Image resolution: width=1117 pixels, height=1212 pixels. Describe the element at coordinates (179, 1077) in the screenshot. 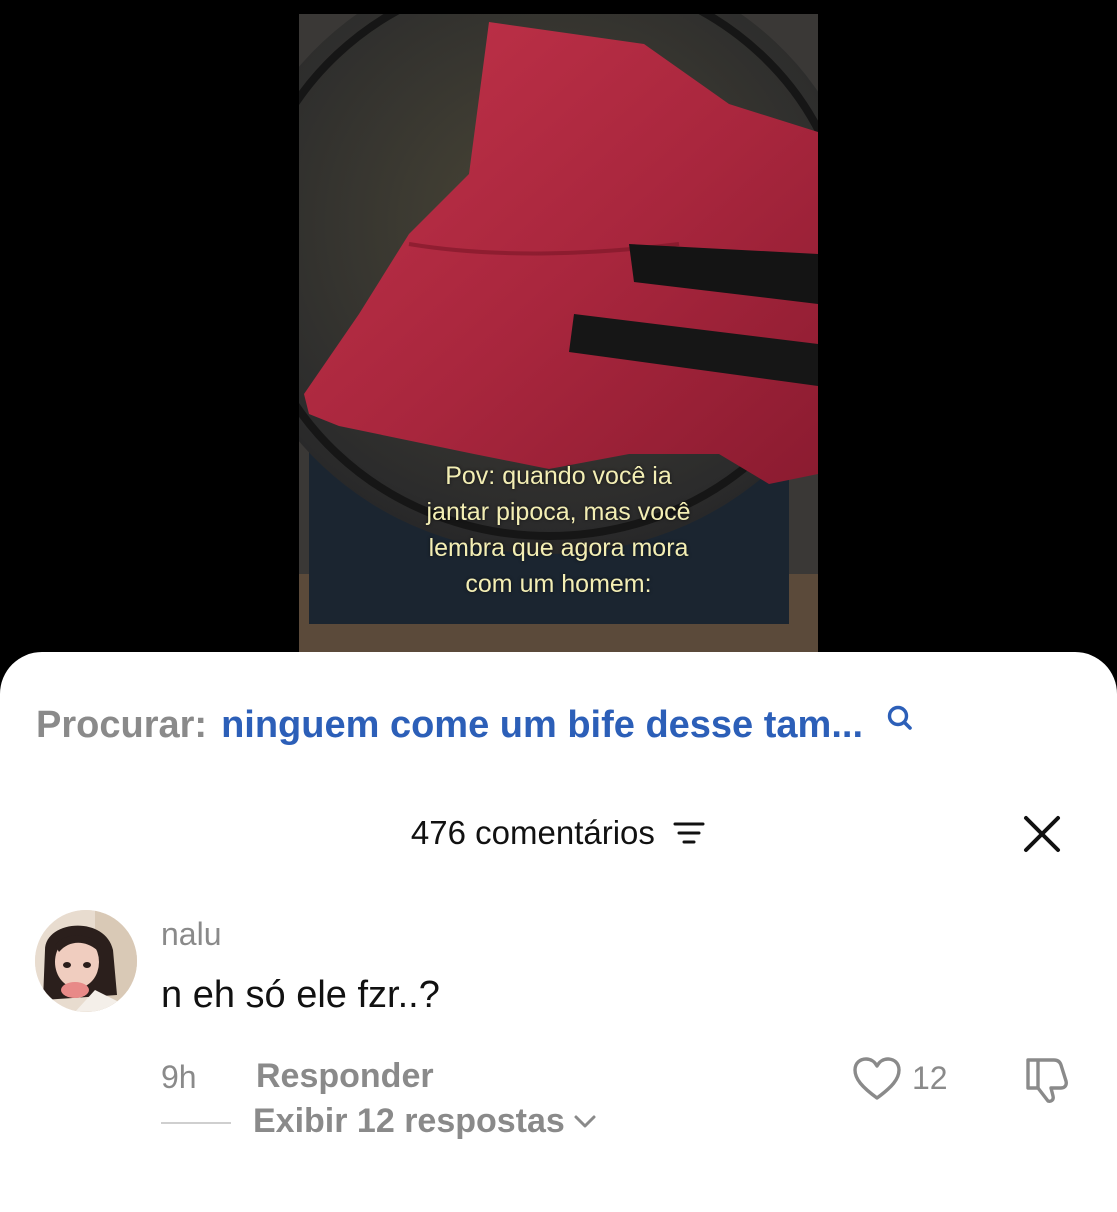

I see `comment-timestamp: 9h` at that location.